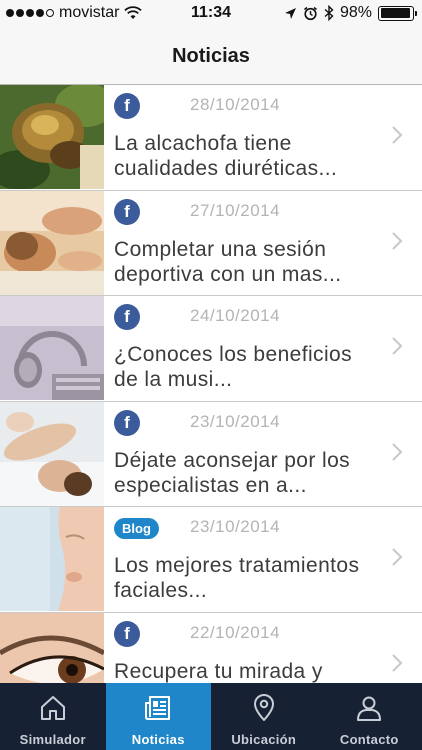 The image size is (422, 750). I want to click on news-meta: f 23/10/2014, so click(268, 422).